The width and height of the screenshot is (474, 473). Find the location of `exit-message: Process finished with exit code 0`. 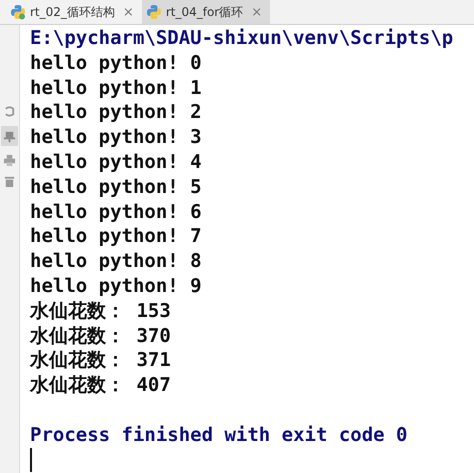

exit-message: Process finished with exit code 0 is located at coordinates (219, 435).